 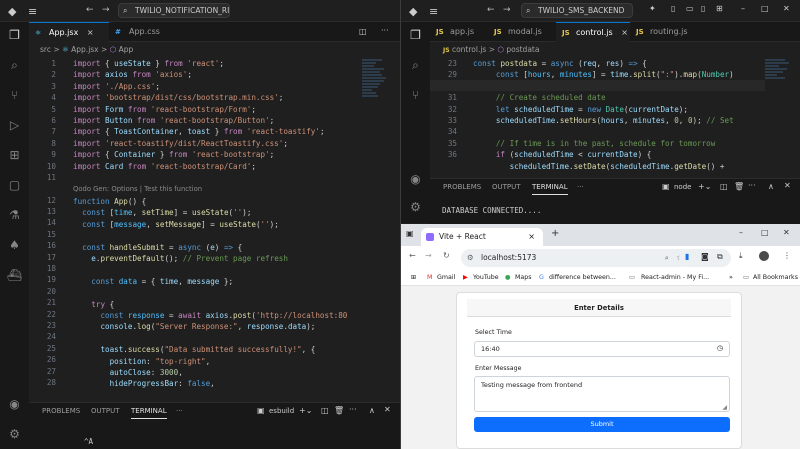 I want to click on site-info-icon: ⚙, so click(x=470, y=258).